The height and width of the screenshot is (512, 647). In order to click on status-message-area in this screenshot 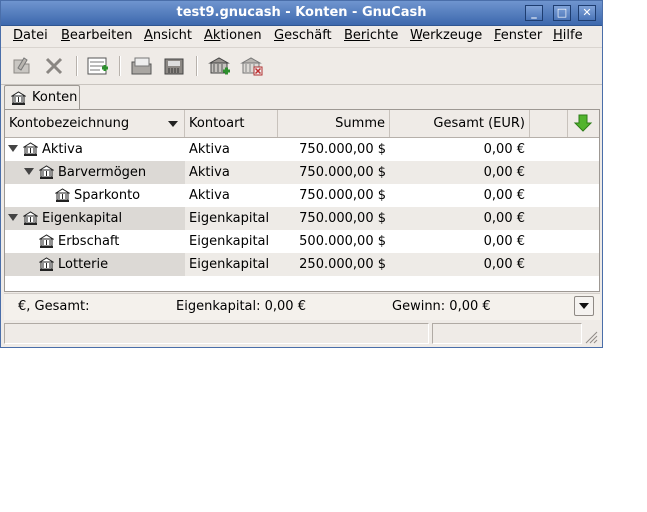, I will do `click(216, 333)`.